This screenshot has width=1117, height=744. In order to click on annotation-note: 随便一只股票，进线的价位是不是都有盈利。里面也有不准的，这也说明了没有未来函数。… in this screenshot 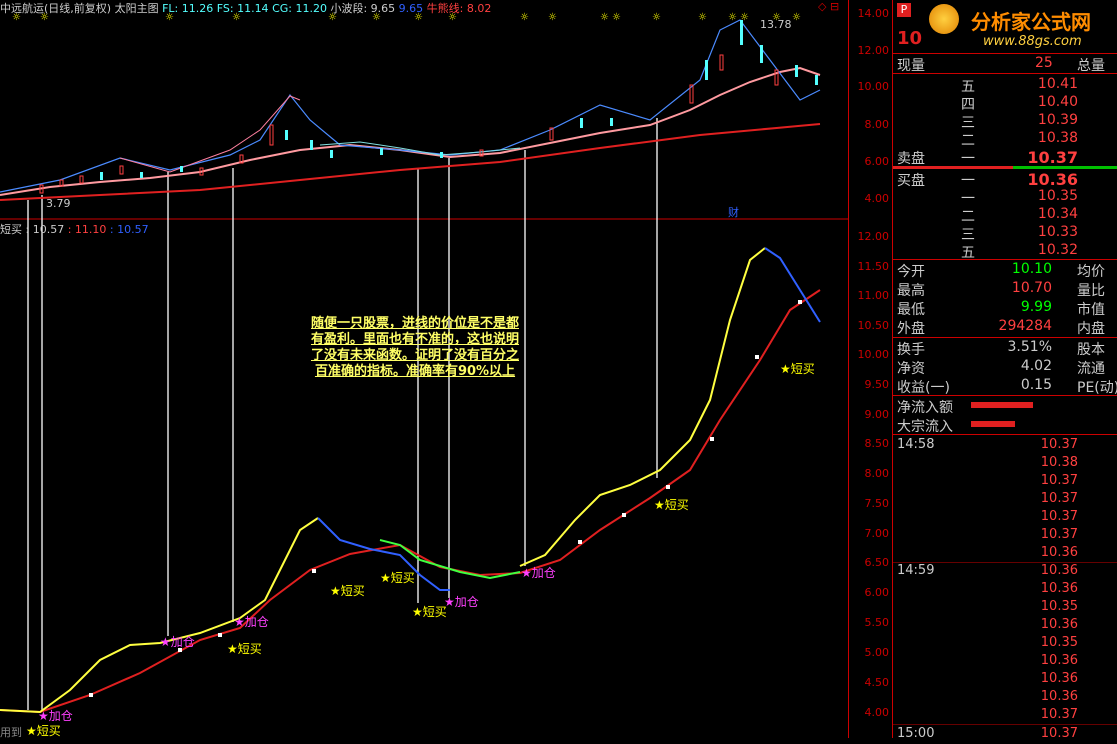, I will do `click(414, 347)`.